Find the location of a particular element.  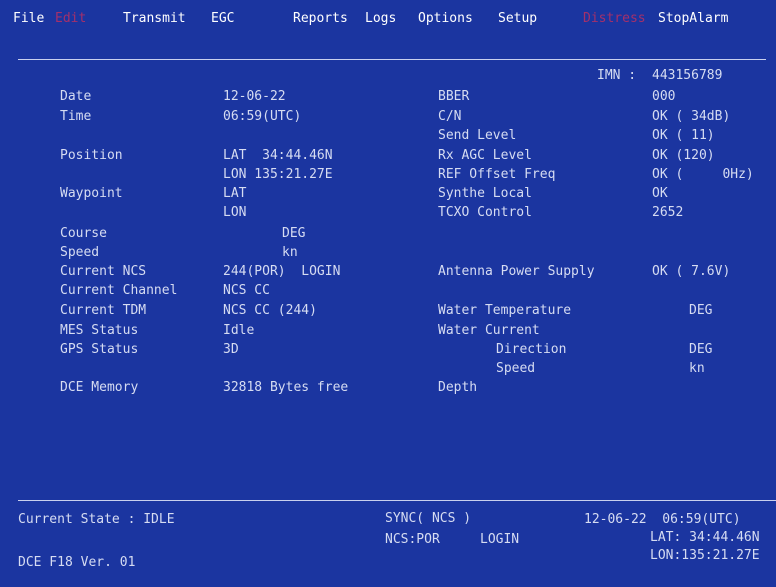

status-datetime: 12-06-22 06:59(UTC) is located at coordinates (662, 519).